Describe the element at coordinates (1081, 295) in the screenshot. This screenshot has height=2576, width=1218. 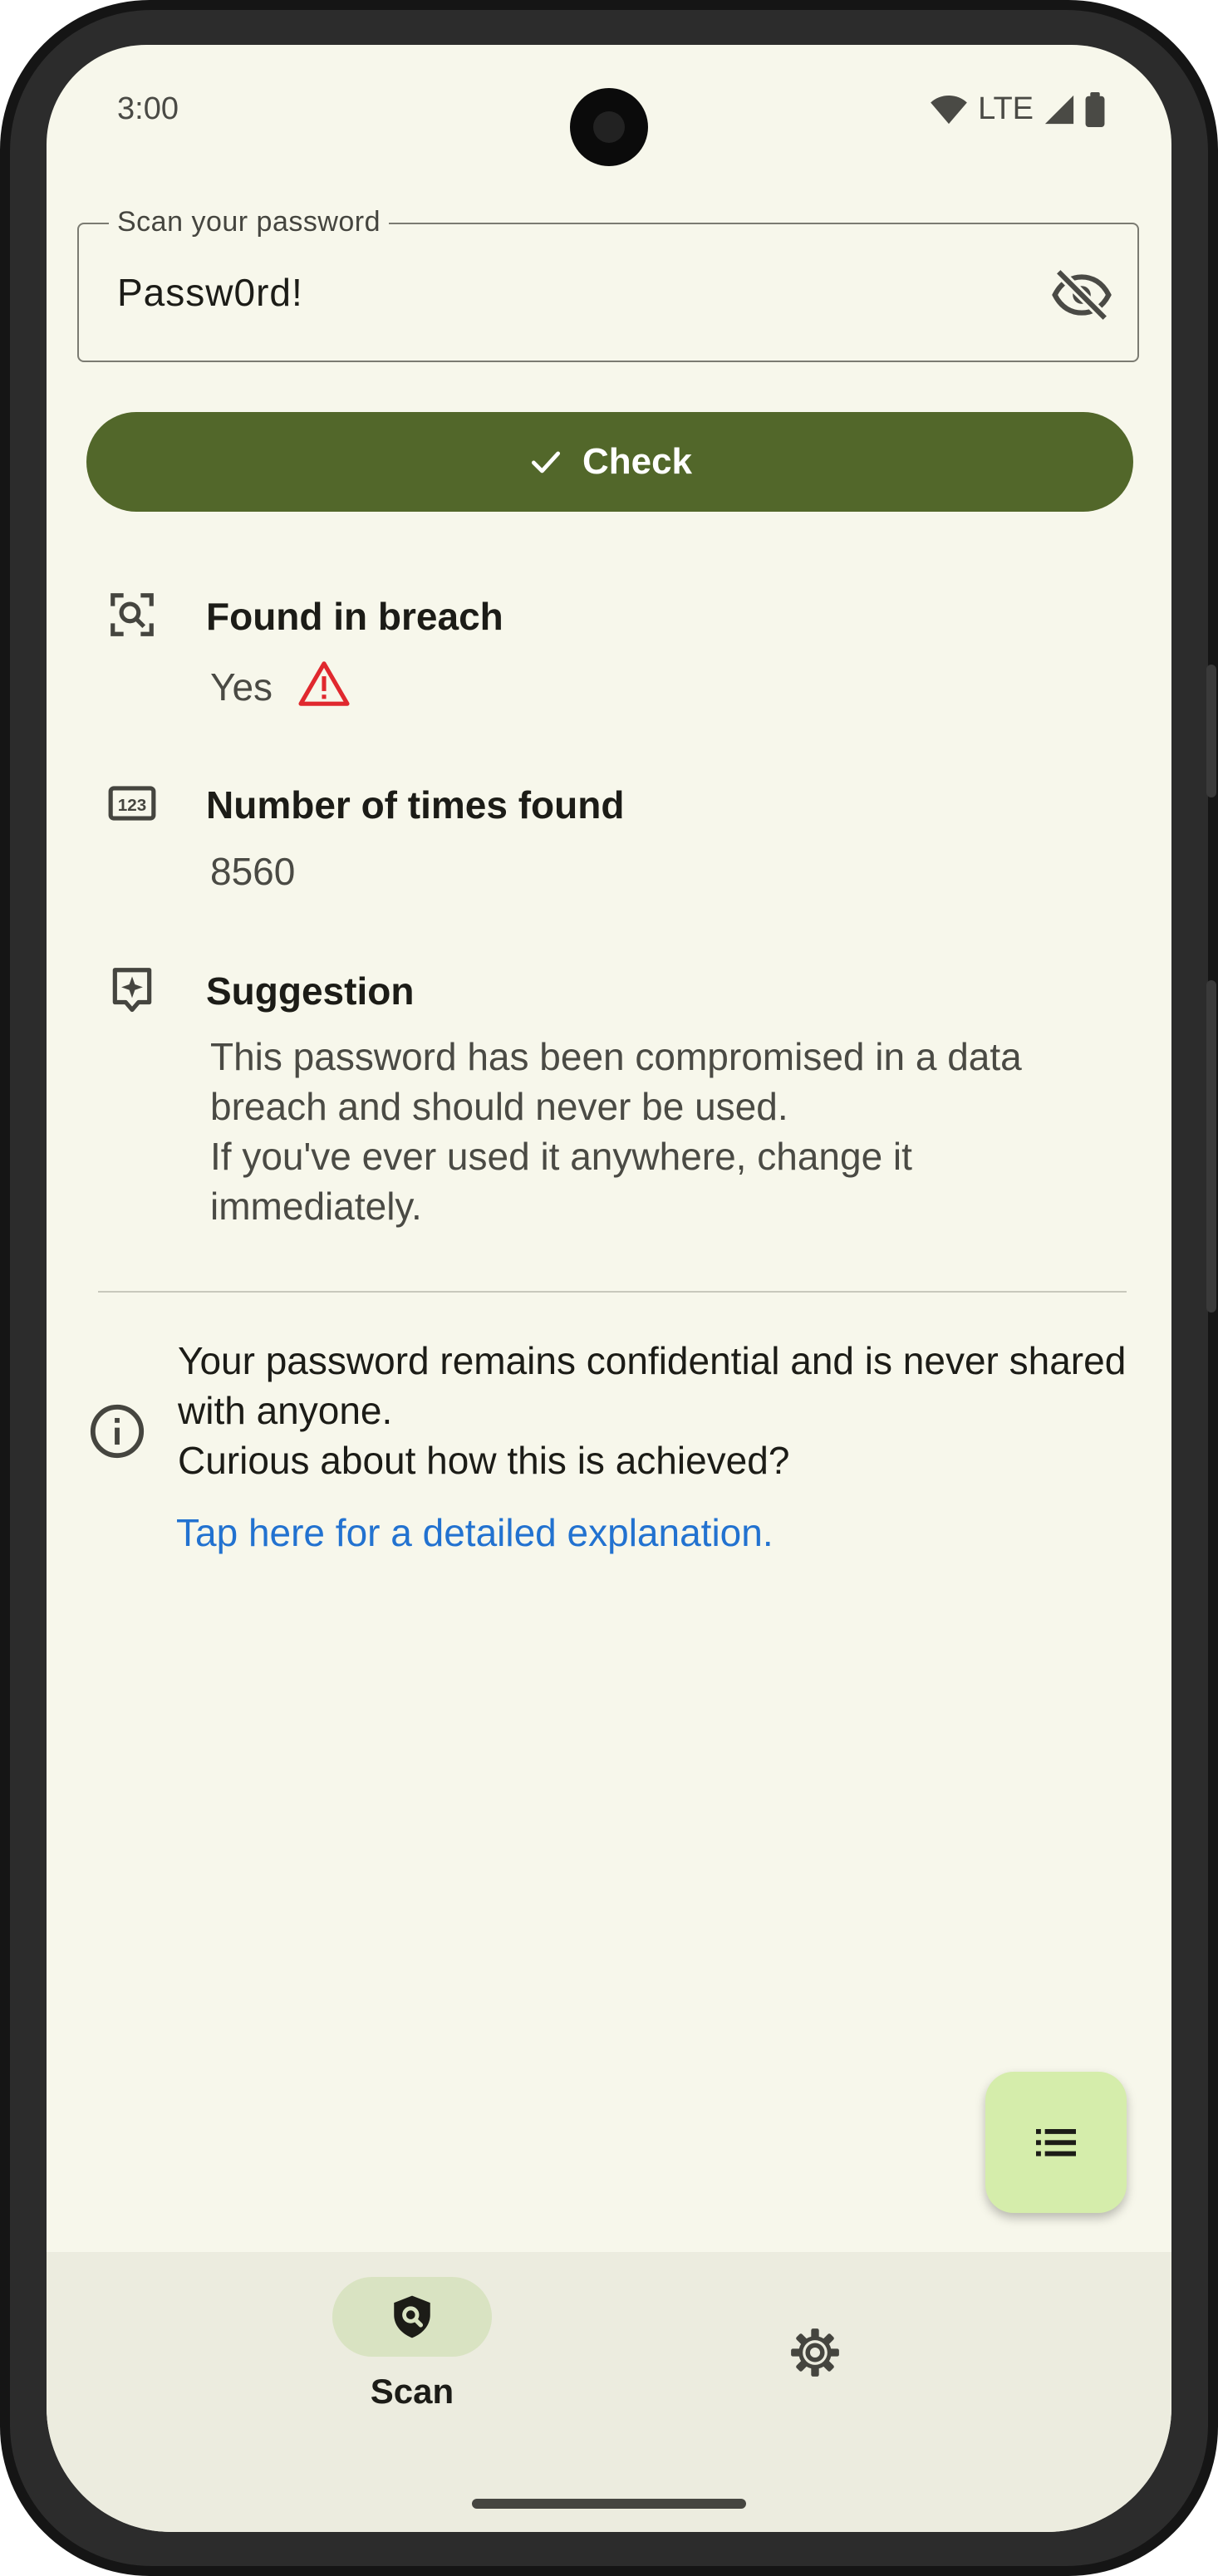
I see `eye-off-icon` at that location.